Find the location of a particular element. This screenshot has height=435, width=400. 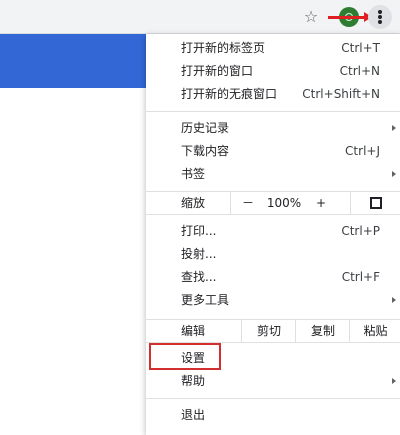

shortcut-label: Ctrl+F is located at coordinates (360, 277).